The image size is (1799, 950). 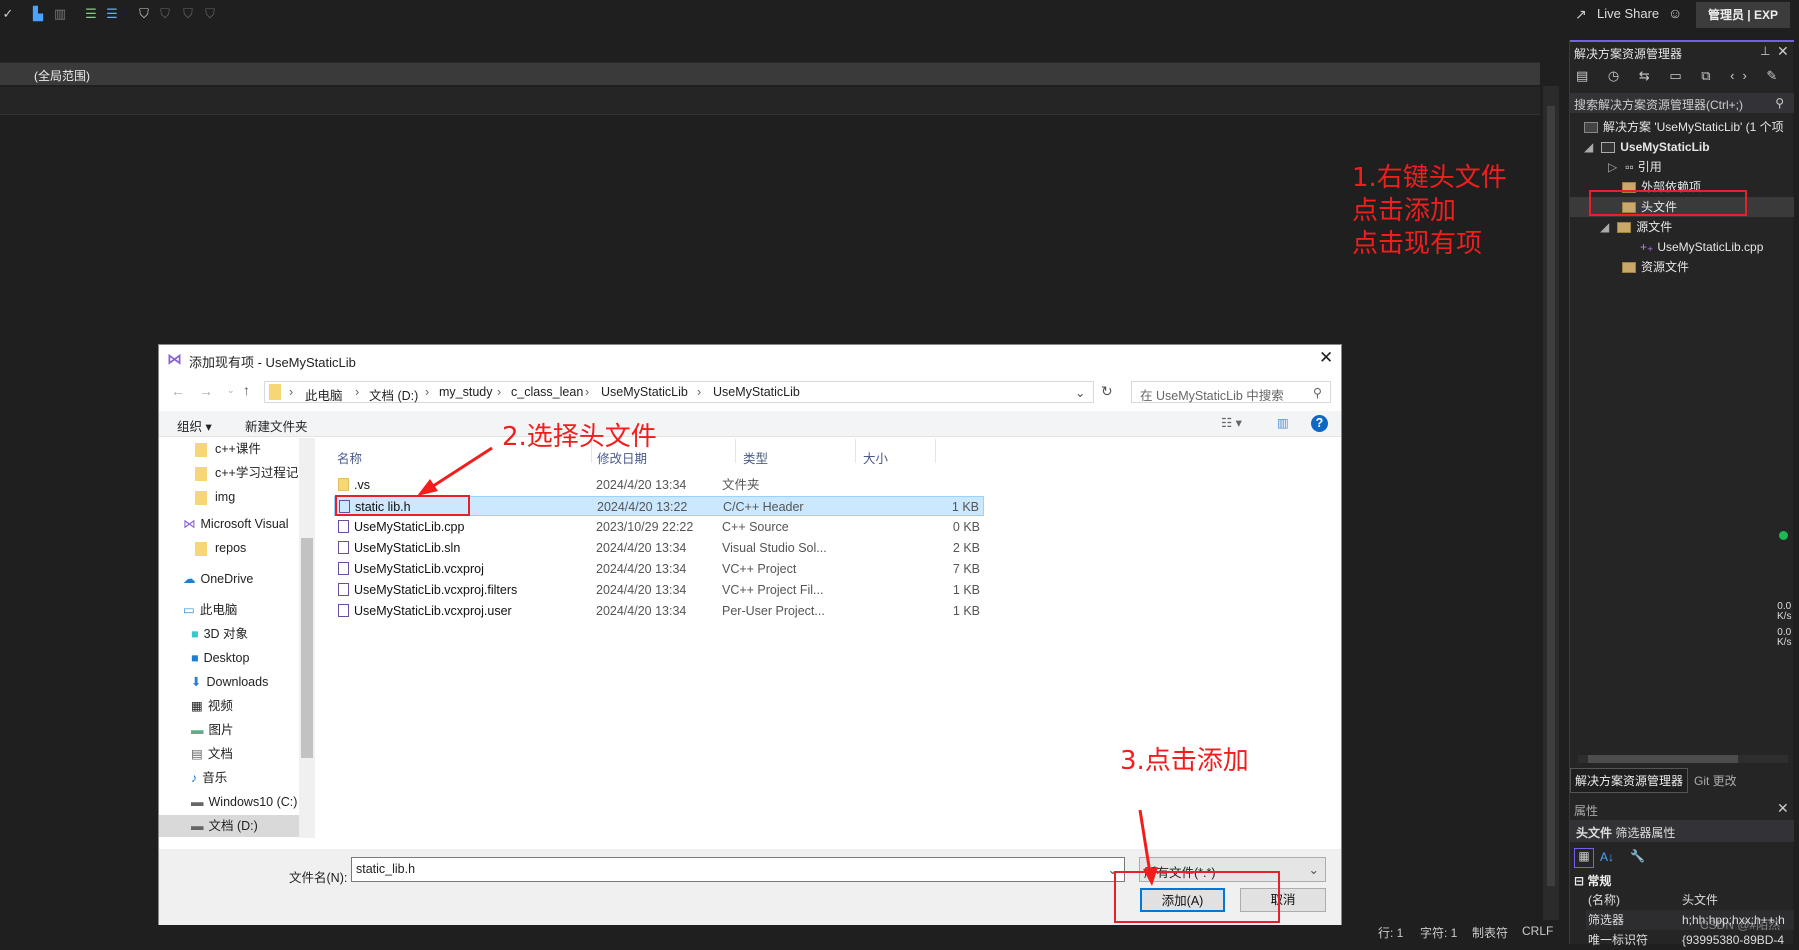 What do you see at coordinates (1628, 13) in the screenshot?
I see `live-share-button: Live Share` at bounding box center [1628, 13].